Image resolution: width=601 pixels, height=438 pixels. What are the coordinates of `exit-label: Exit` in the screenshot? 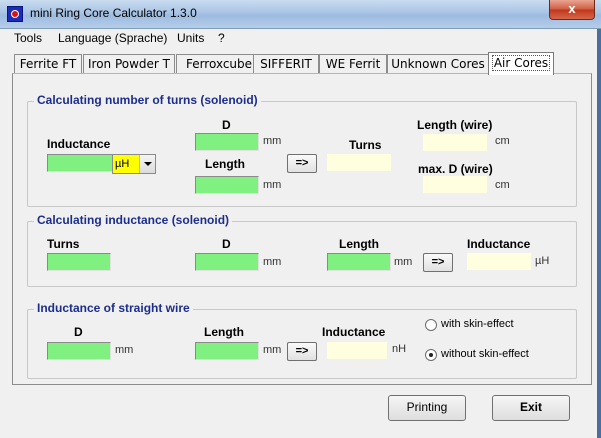 It's located at (530, 407).